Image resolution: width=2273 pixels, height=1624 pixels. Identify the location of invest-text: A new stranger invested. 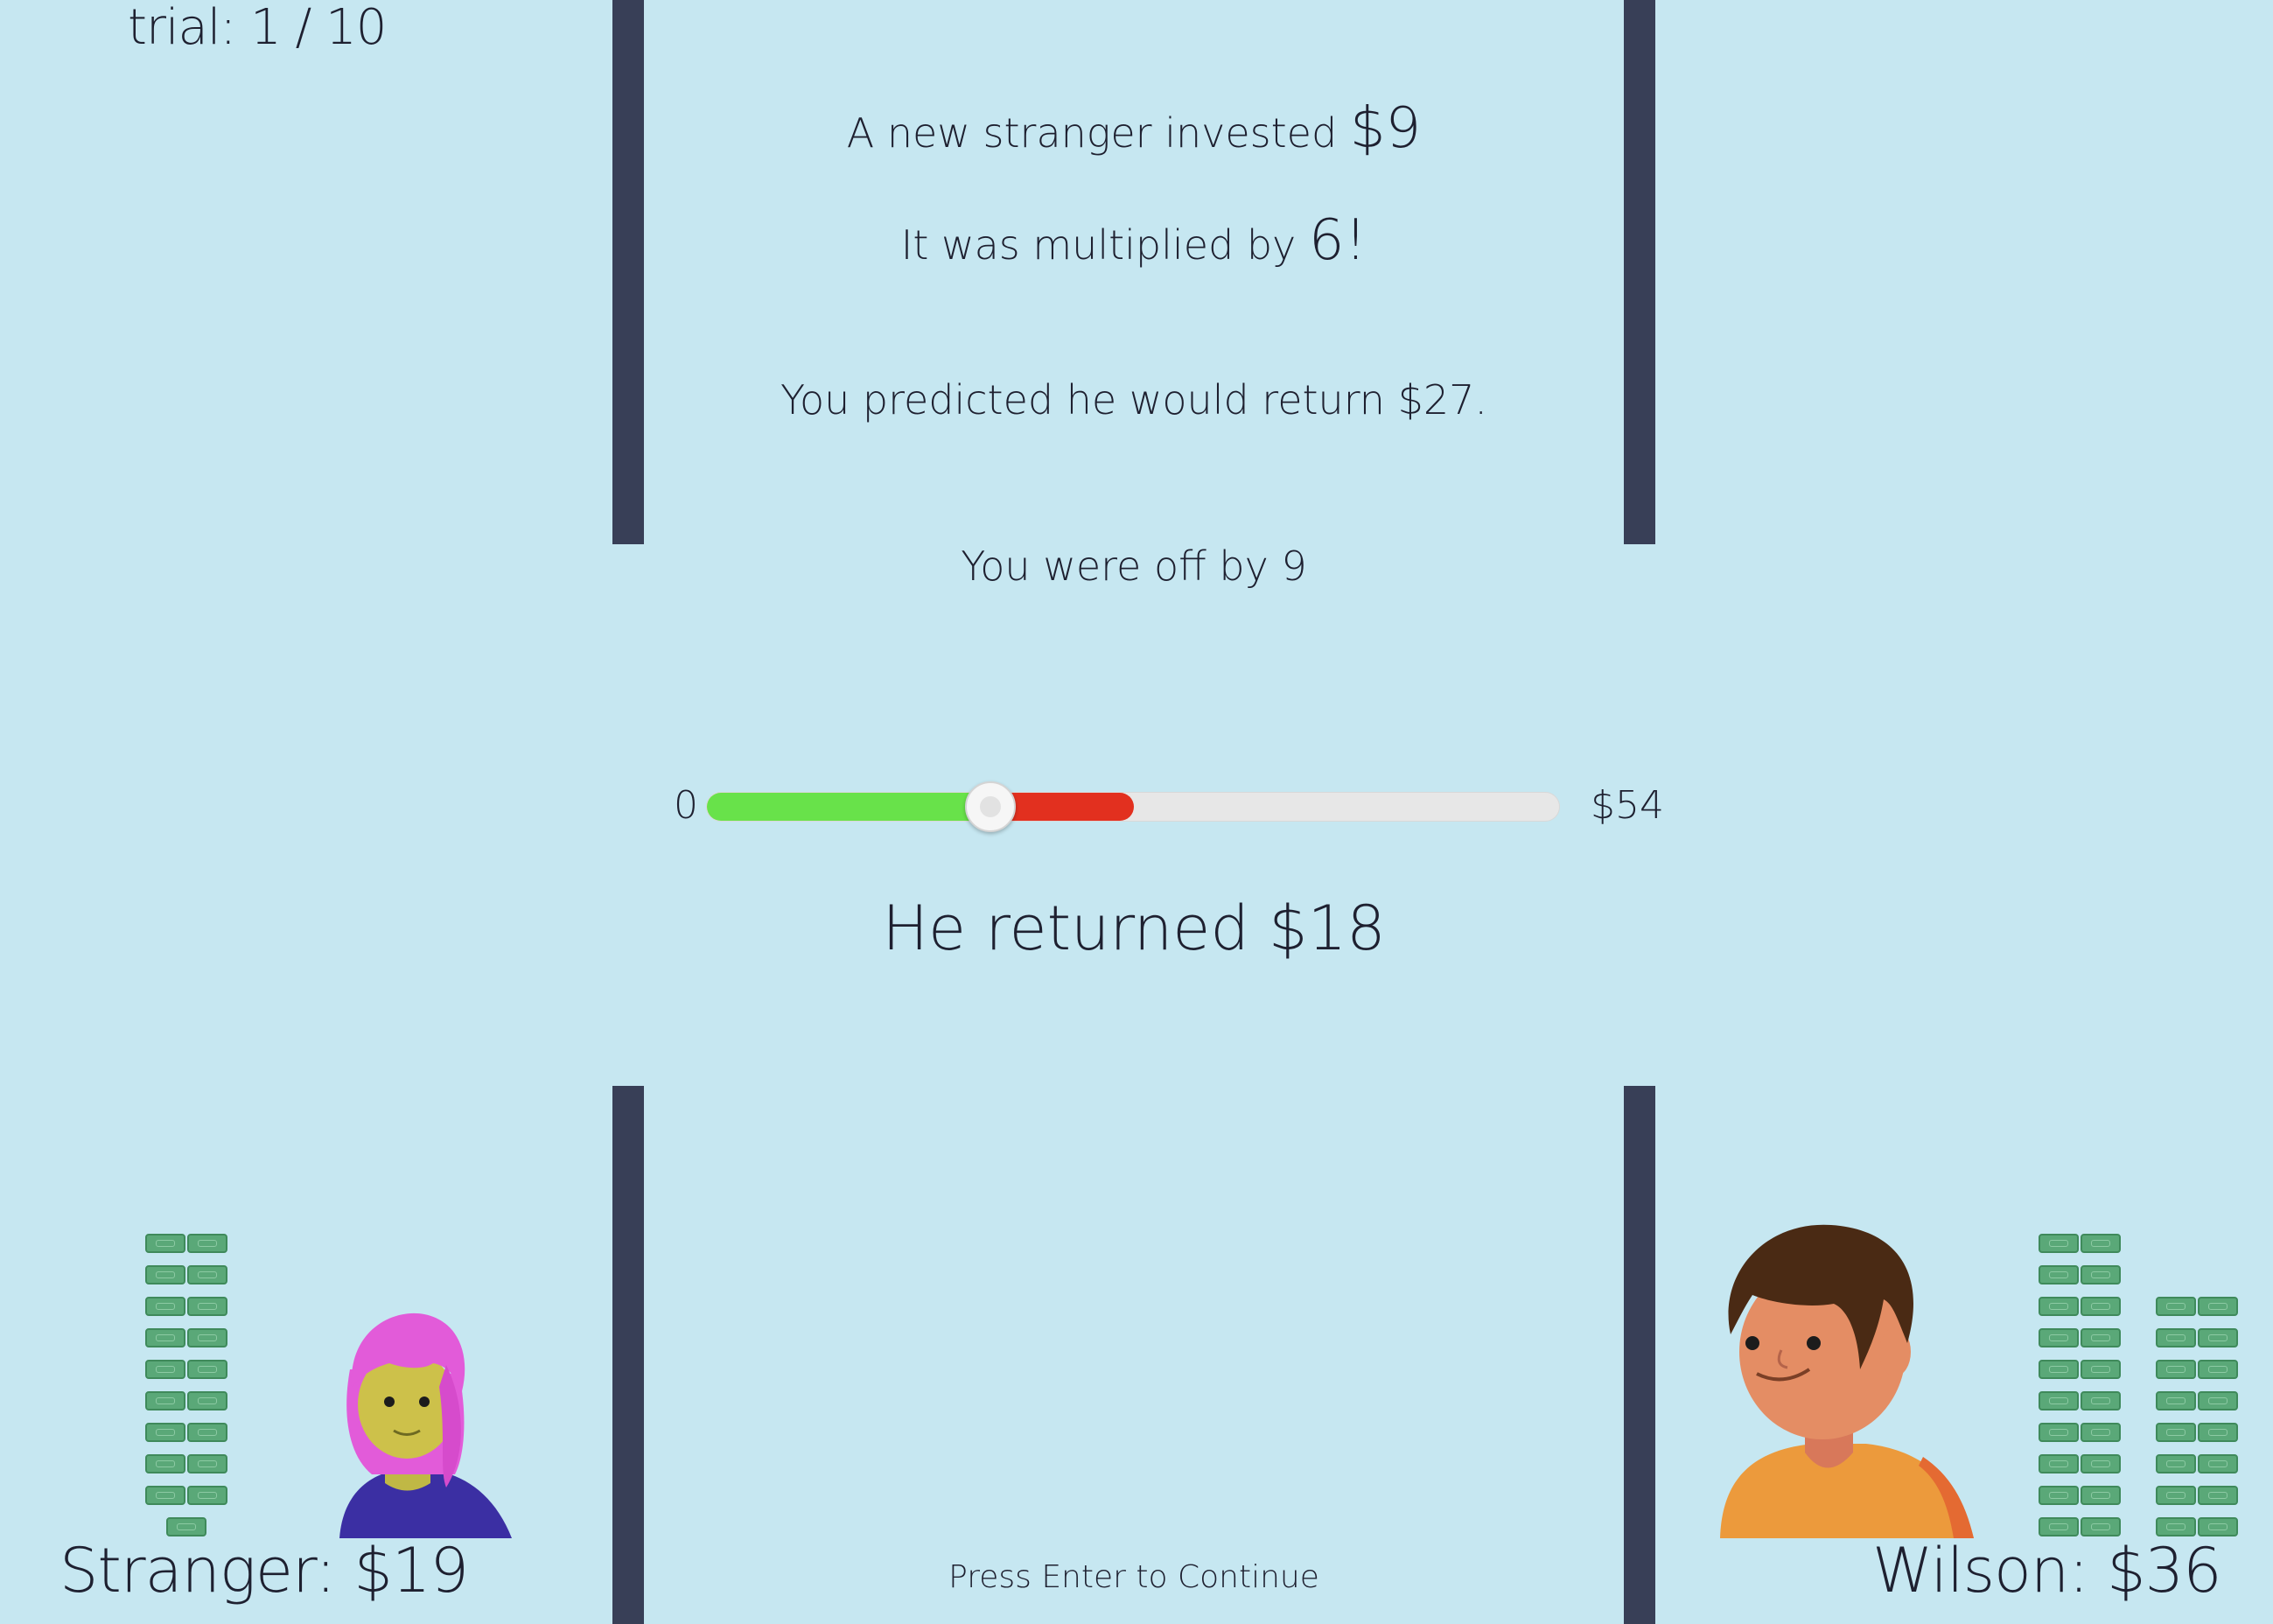
(1098, 133).